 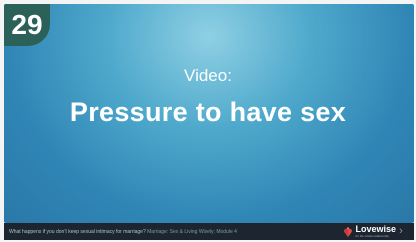 What do you see at coordinates (372, 236) in the screenshot?
I see `brand-tagline: for the whole relationship` at bounding box center [372, 236].